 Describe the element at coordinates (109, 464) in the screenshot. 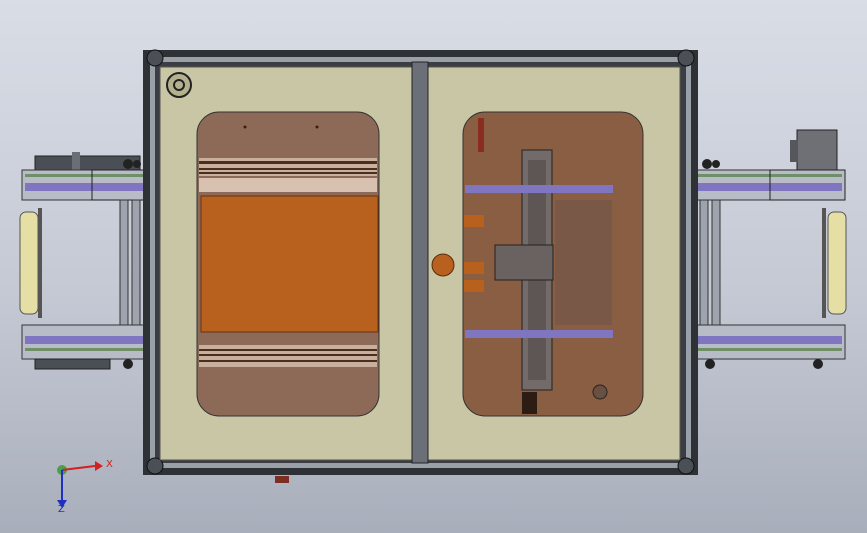

I see `x-axis-label: X` at that location.